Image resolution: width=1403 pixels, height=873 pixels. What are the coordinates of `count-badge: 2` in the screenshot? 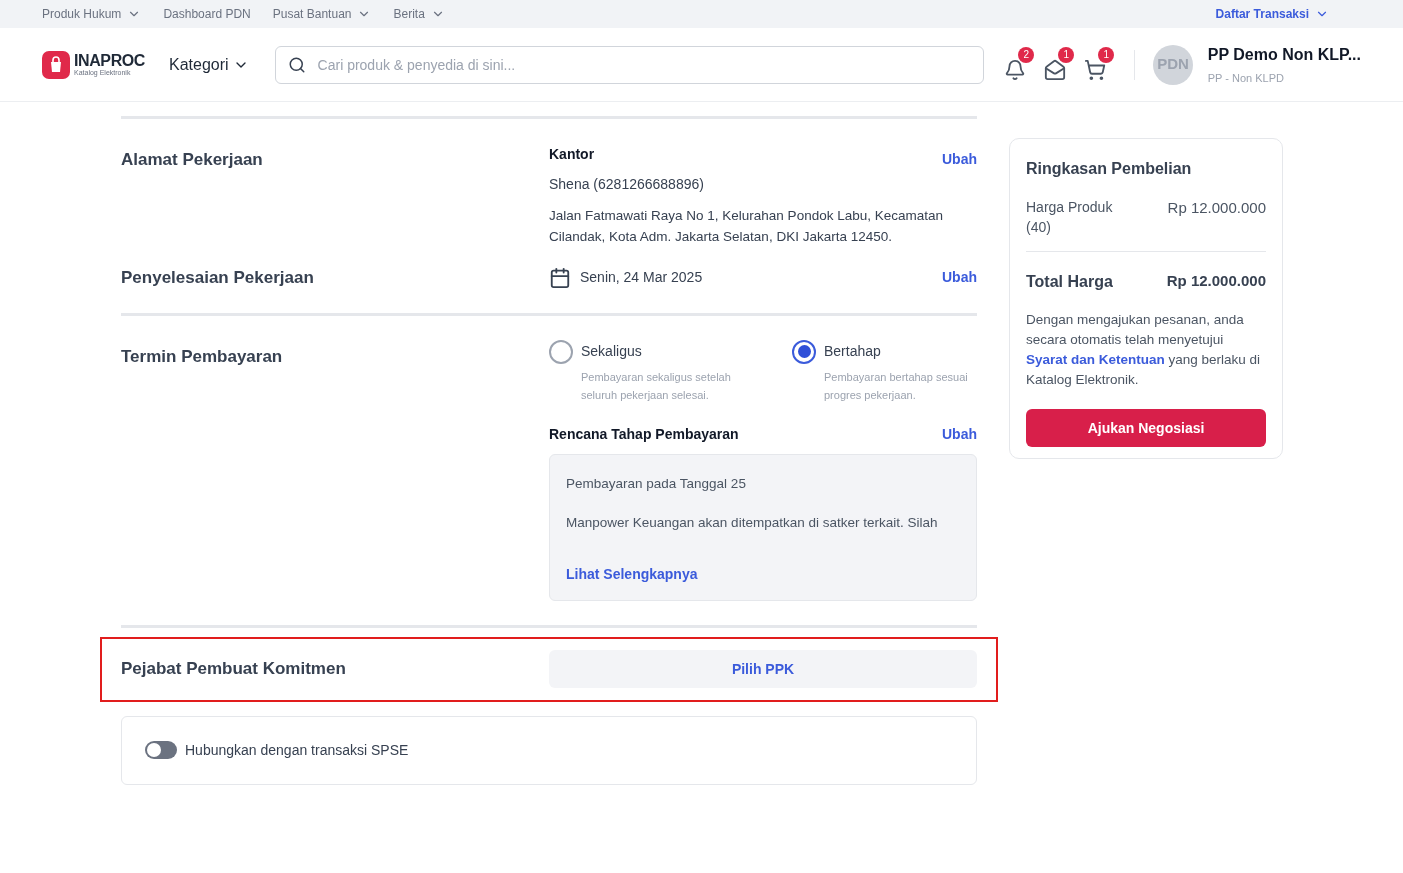 It's located at (1026, 54).